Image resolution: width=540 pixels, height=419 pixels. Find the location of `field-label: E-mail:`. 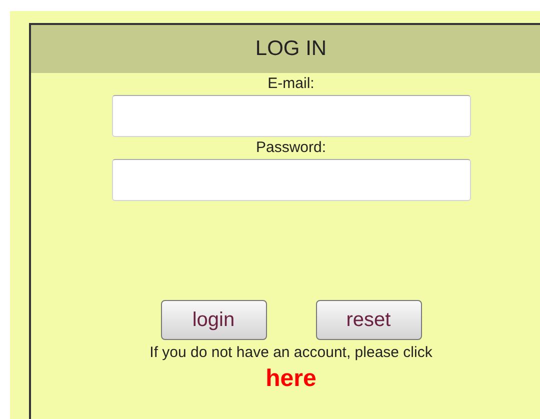

field-label: E-mail: is located at coordinates (291, 84).